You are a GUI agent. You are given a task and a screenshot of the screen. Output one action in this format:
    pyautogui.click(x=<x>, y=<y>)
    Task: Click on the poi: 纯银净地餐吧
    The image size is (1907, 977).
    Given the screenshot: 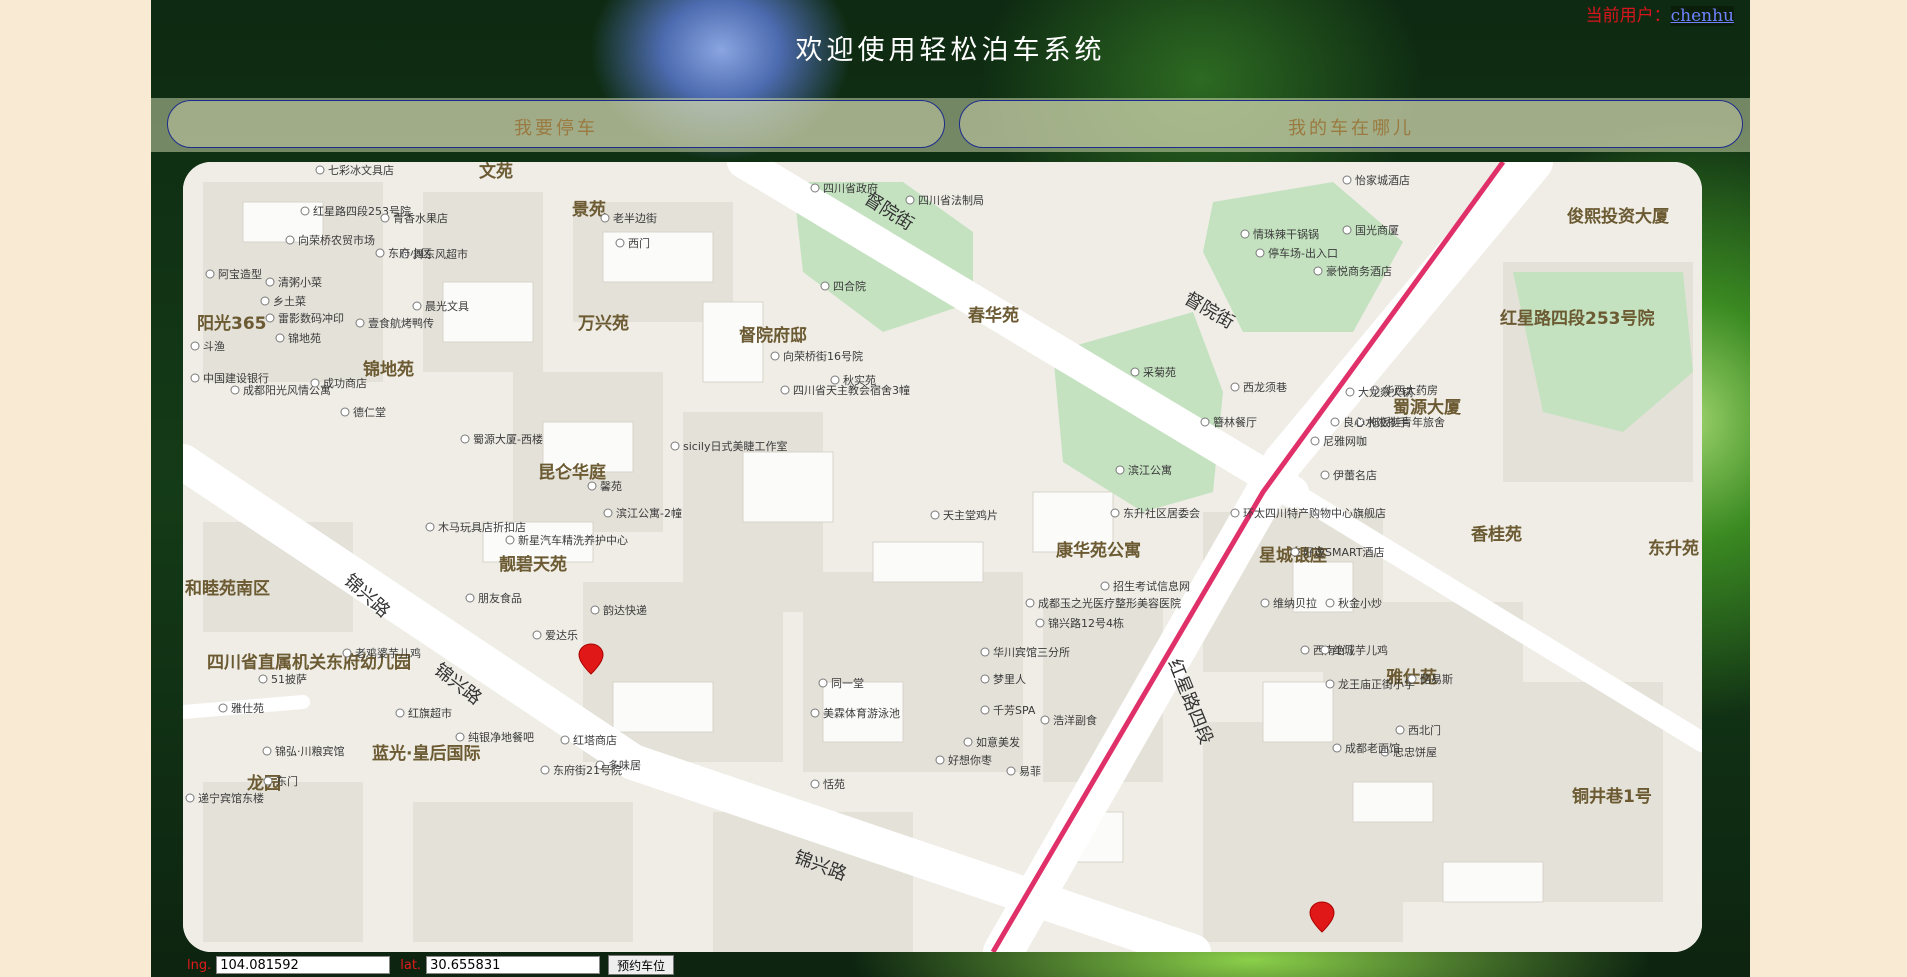 What is the action you would take?
    pyautogui.click(x=494, y=737)
    